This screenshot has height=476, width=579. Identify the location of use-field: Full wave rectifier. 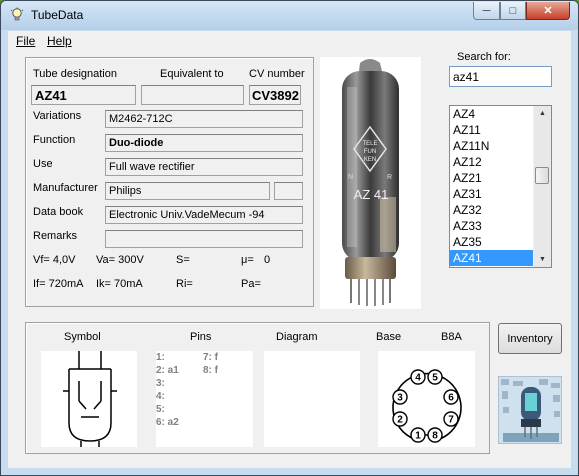
(204, 167).